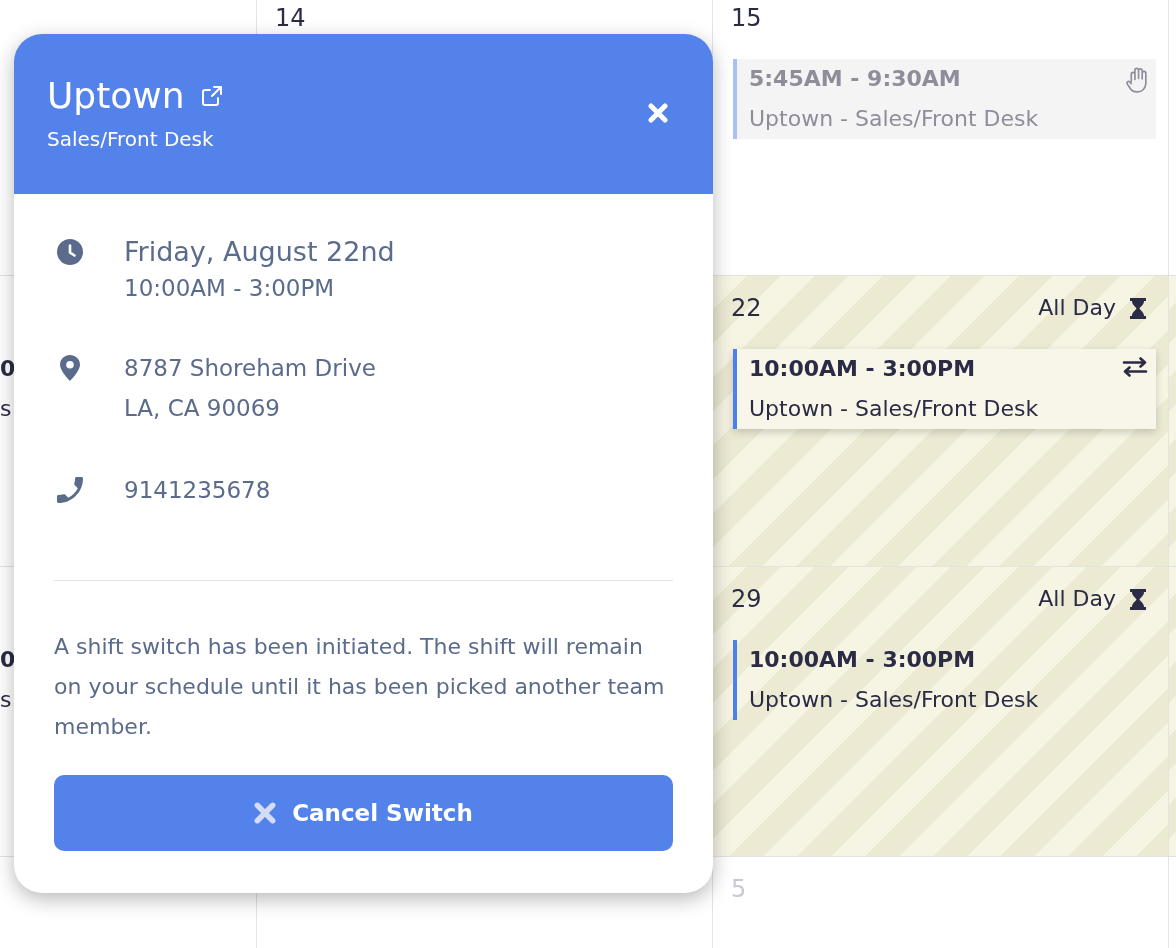 Image resolution: width=1176 pixels, height=948 pixels. What do you see at coordinates (202, 408) in the screenshot?
I see `address-line: LA, CA 90069` at bounding box center [202, 408].